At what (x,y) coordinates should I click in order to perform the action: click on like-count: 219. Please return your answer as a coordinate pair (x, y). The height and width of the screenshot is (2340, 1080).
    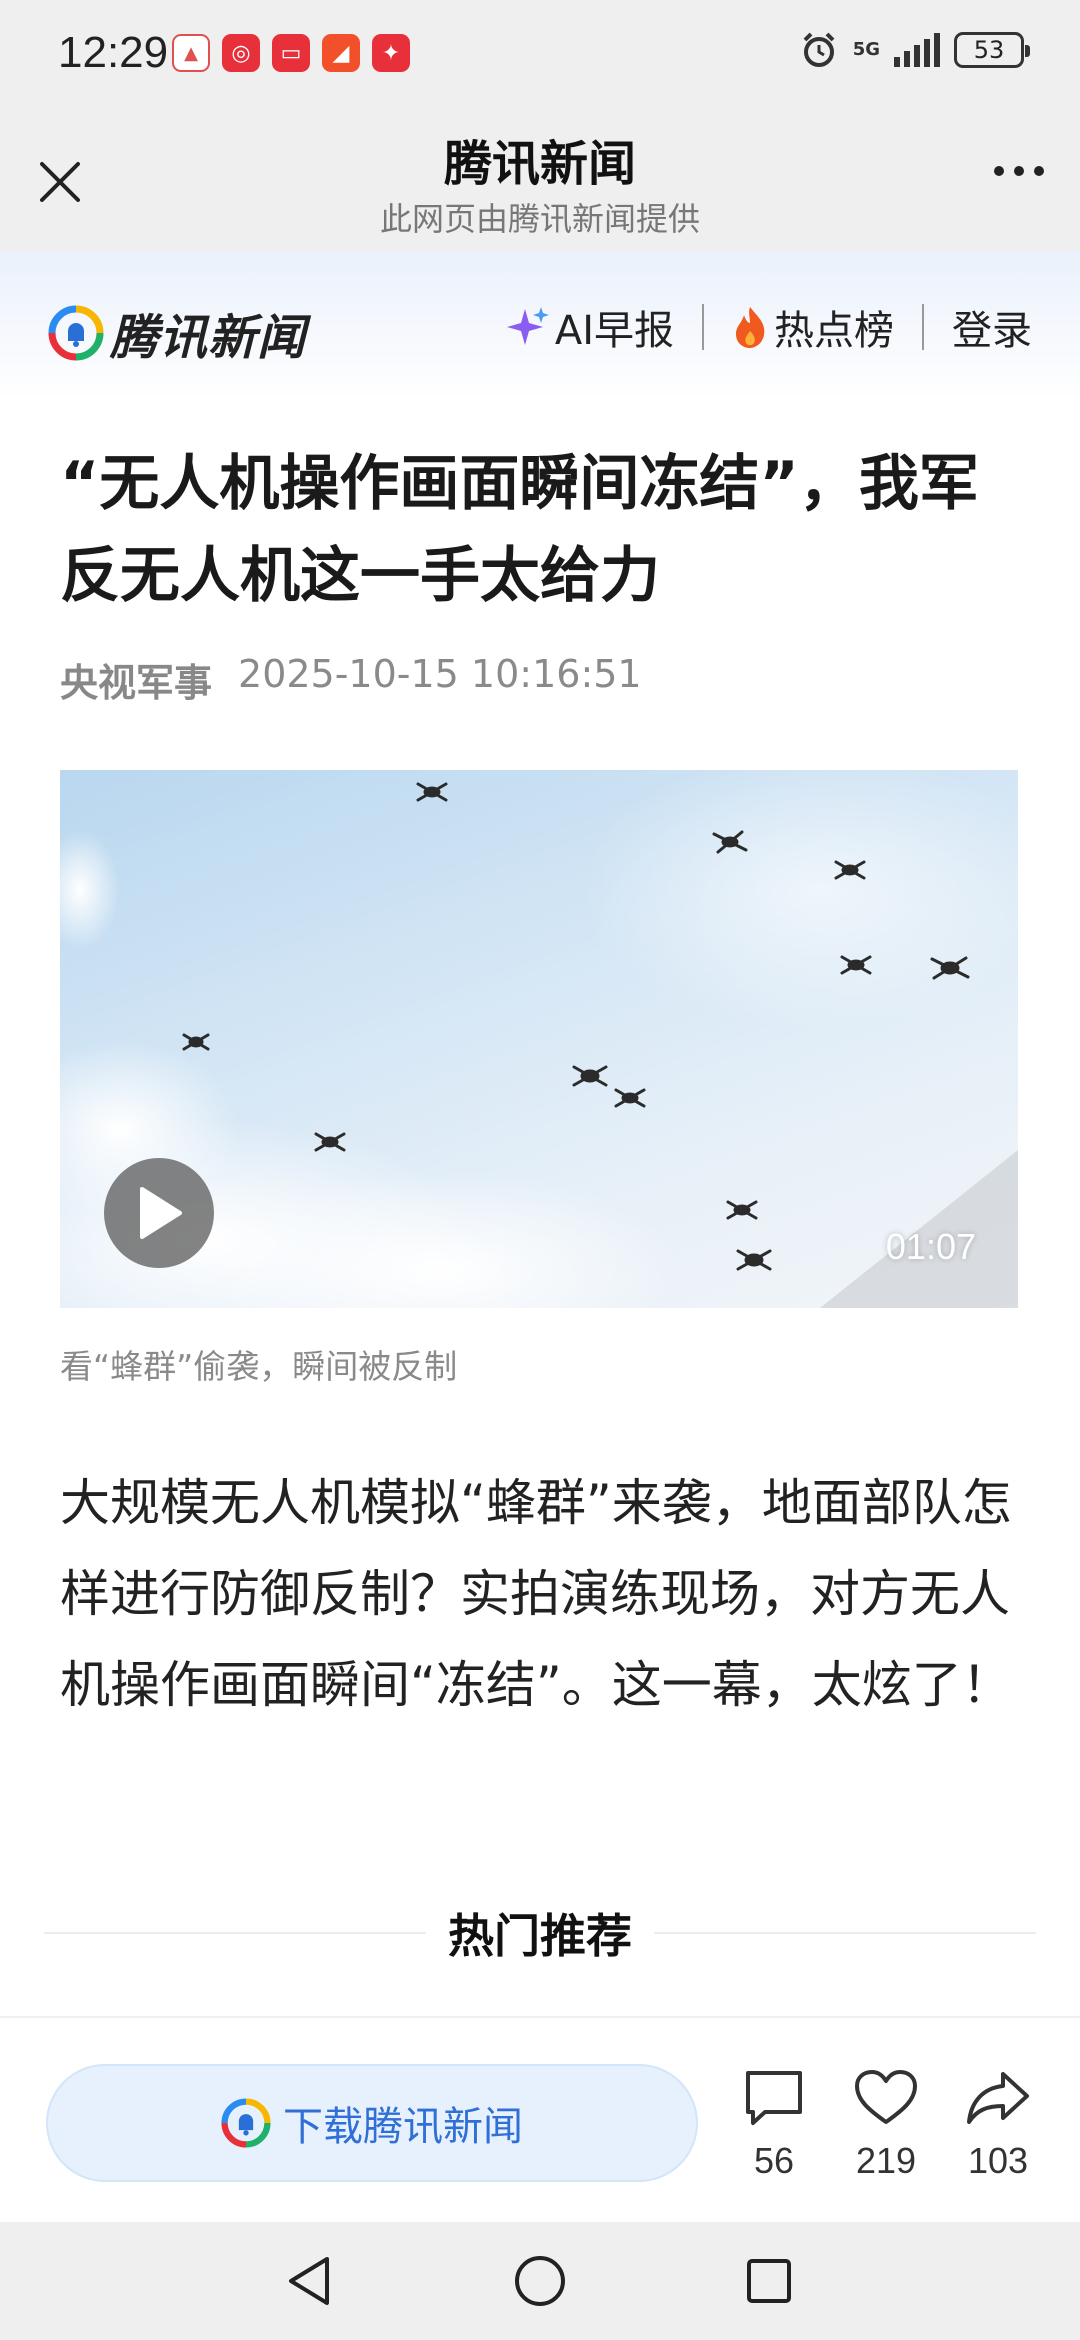
    Looking at the image, I should click on (886, 2160).